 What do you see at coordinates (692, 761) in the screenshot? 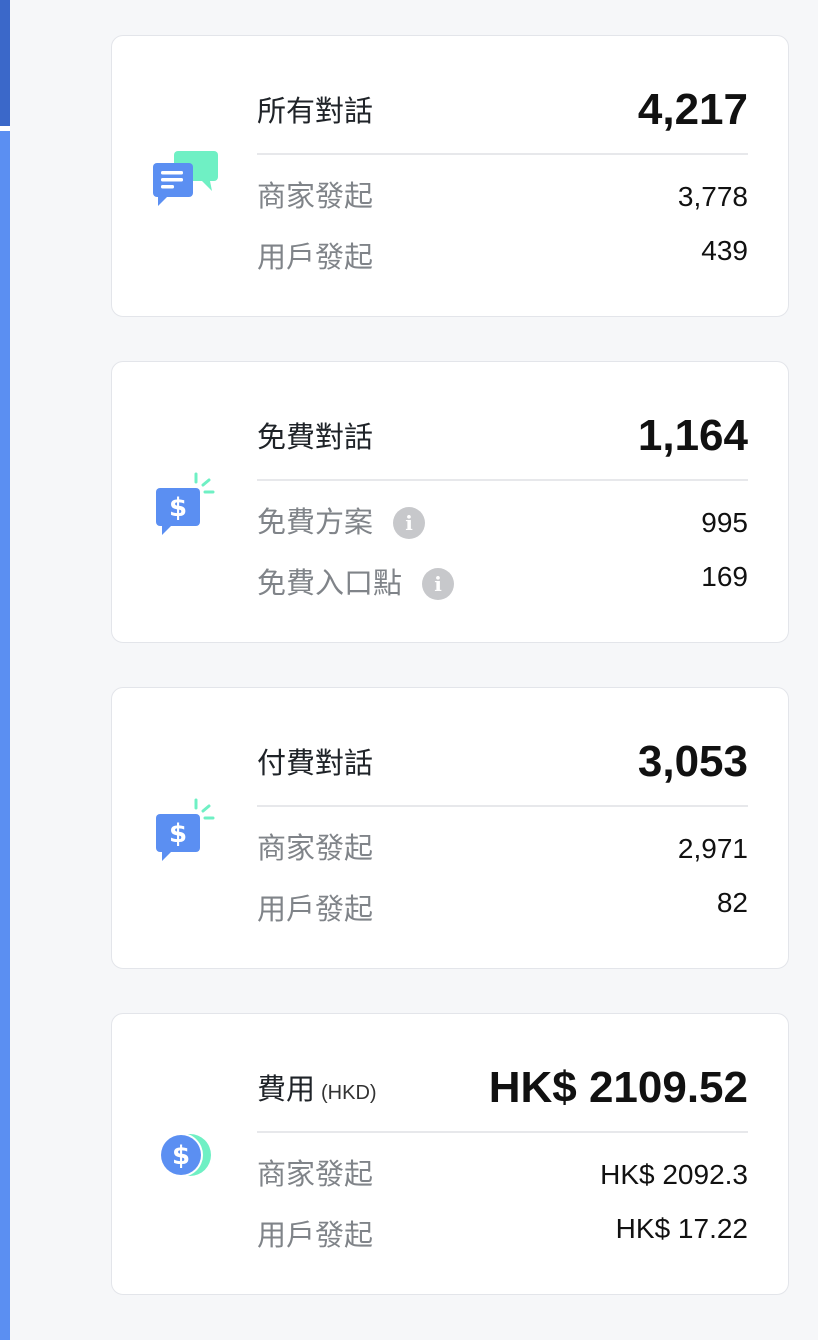
I see `card-total: 3,053` at bounding box center [692, 761].